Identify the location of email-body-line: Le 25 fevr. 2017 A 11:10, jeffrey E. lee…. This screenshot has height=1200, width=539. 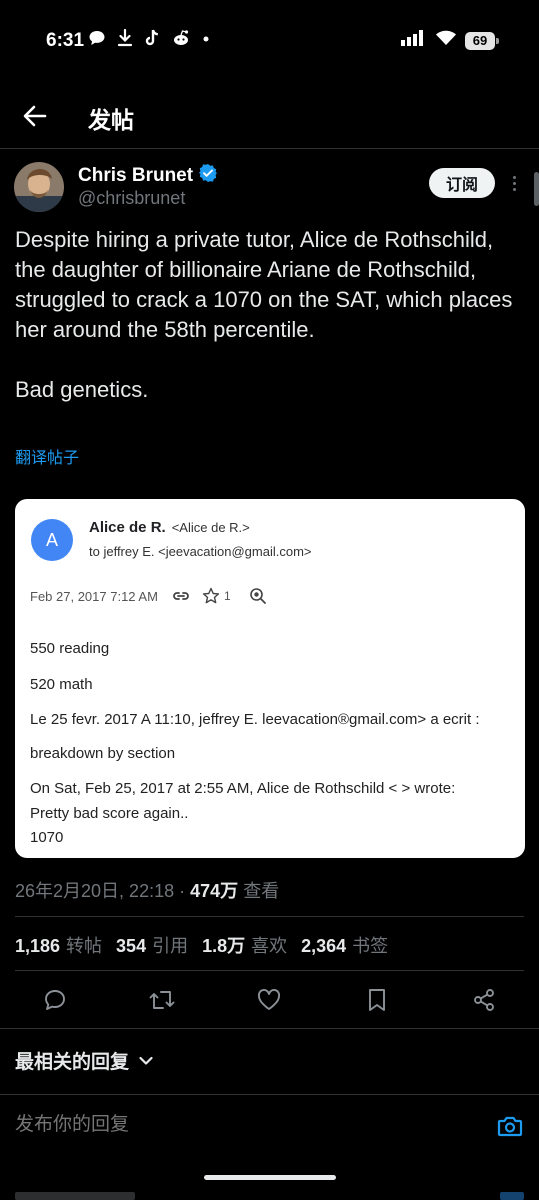
(255, 719).